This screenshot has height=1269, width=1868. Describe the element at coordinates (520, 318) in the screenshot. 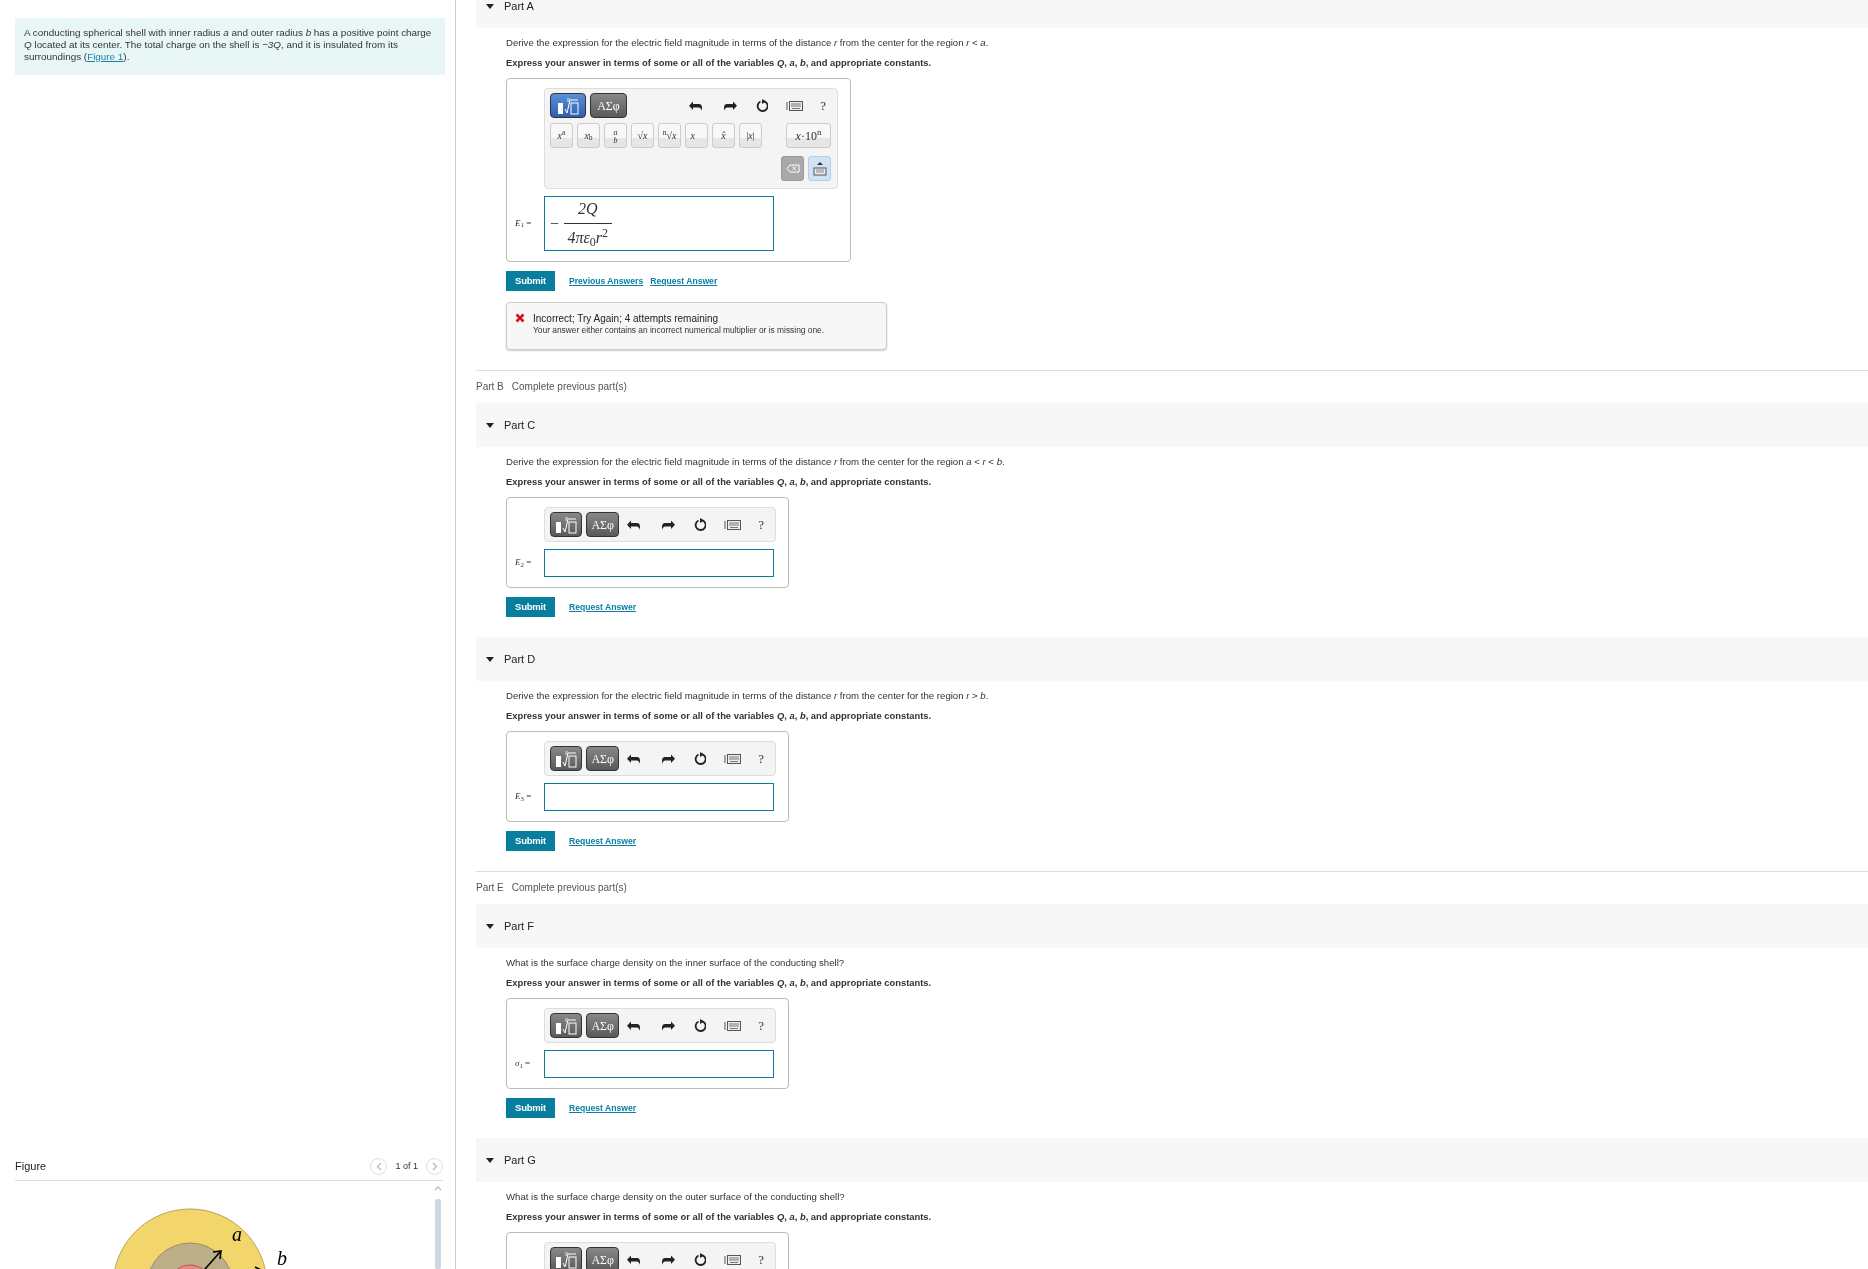

I see `cross-icon` at that location.